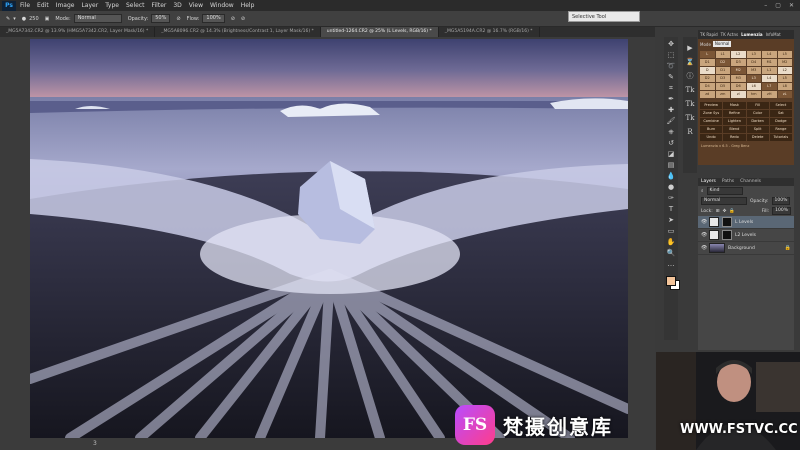 The width and height of the screenshot is (800, 450). Describe the element at coordinates (161, 18) in the screenshot. I see `opacity-field: 50%` at that location.